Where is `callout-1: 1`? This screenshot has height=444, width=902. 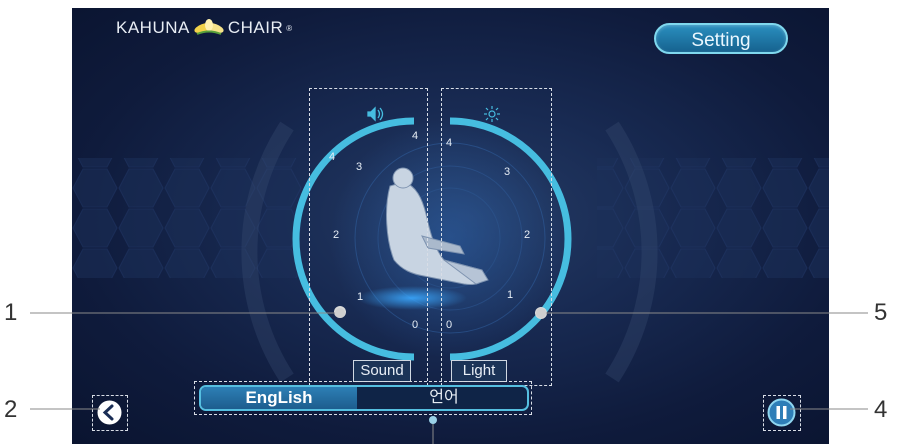 callout-1: 1 is located at coordinates (11, 312).